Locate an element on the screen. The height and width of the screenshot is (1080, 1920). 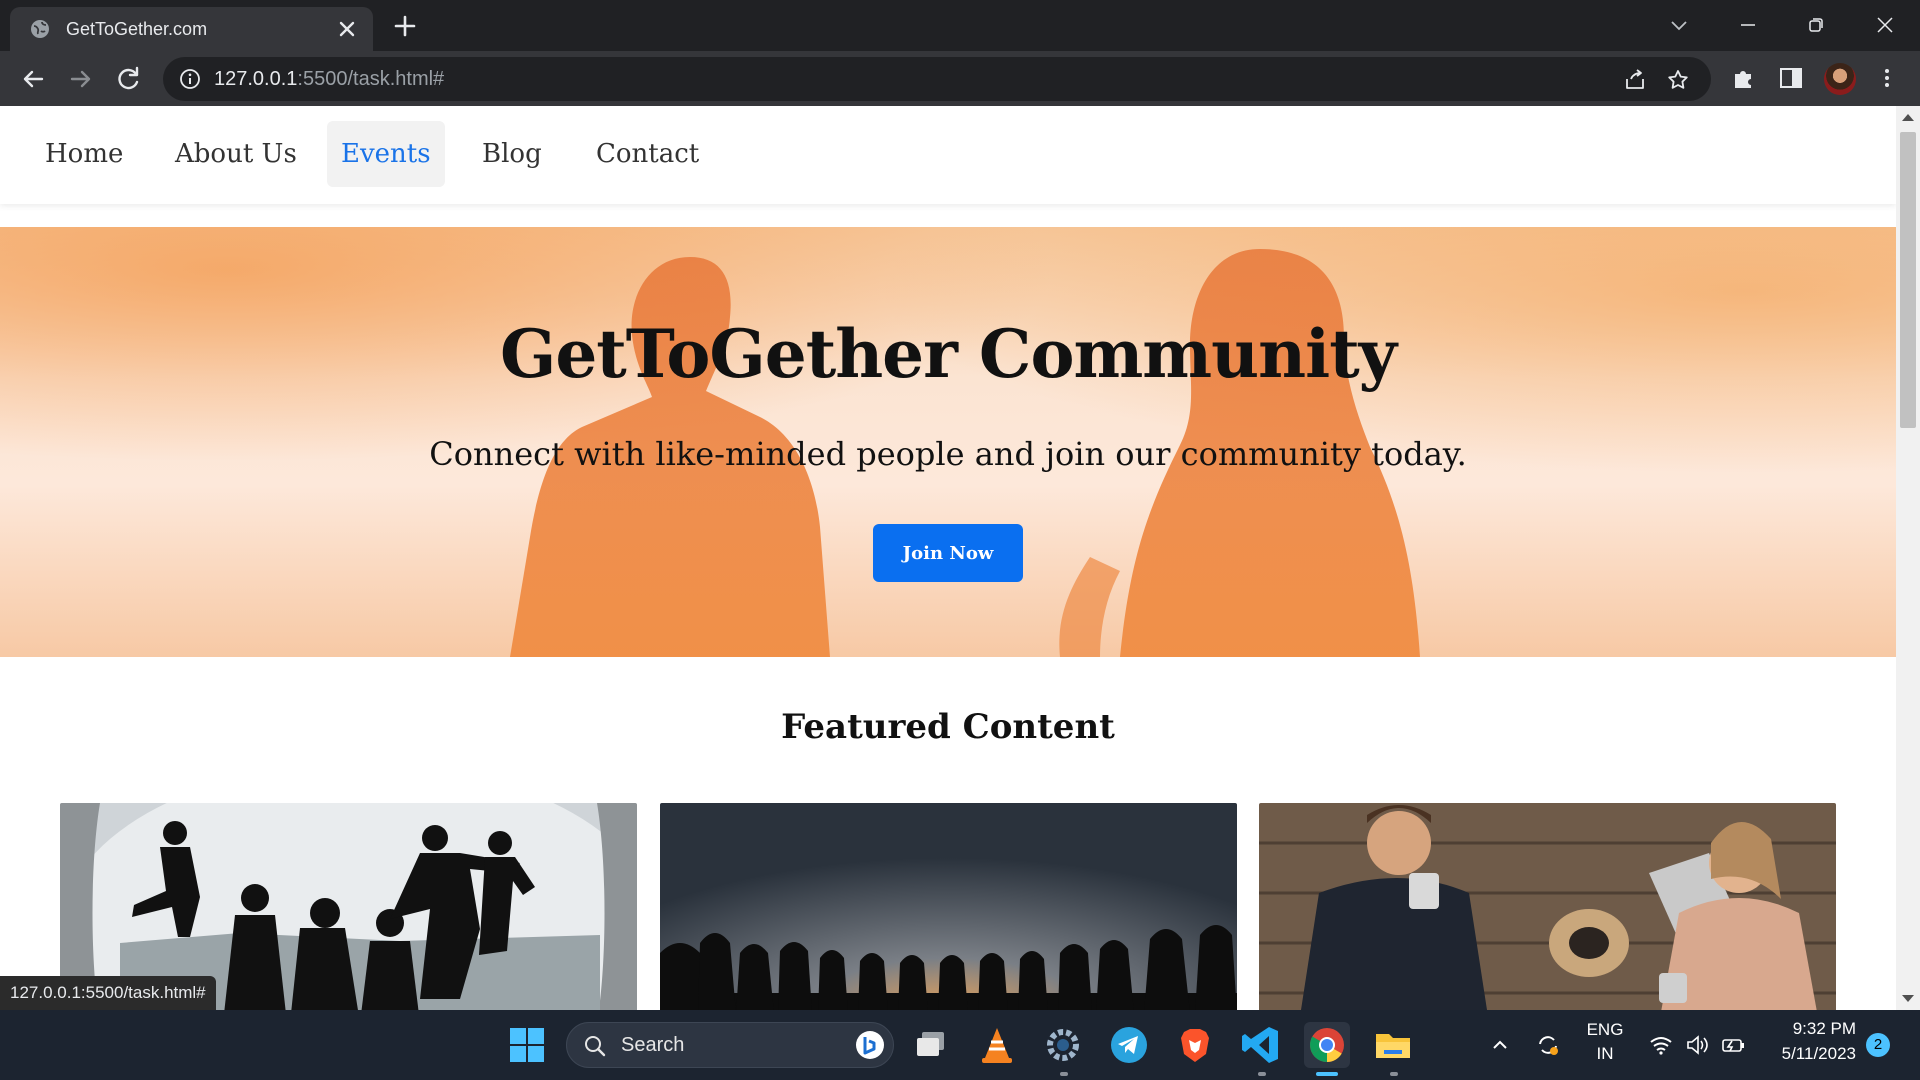
extensions-puzzle-icon is located at coordinates (1744, 78).